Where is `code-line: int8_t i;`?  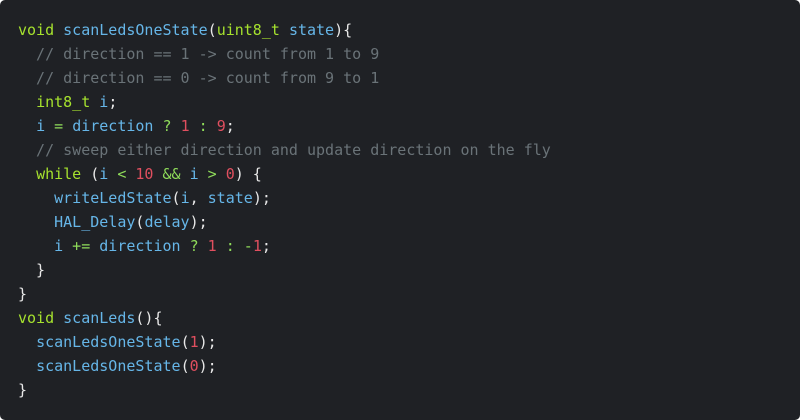
code-line: int8_t i; is located at coordinates (409, 102).